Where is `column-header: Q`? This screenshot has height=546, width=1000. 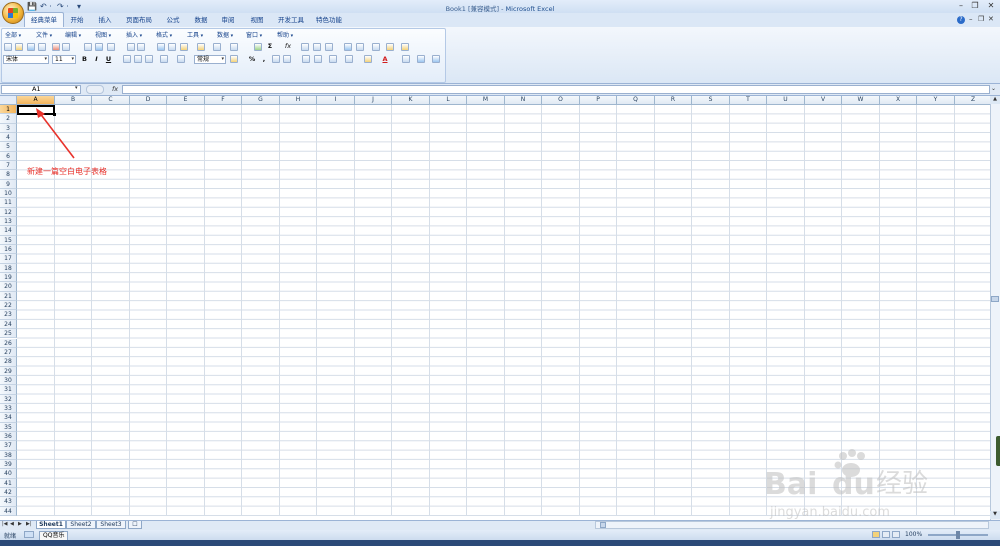
column-header: Q is located at coordinates (636, 100).